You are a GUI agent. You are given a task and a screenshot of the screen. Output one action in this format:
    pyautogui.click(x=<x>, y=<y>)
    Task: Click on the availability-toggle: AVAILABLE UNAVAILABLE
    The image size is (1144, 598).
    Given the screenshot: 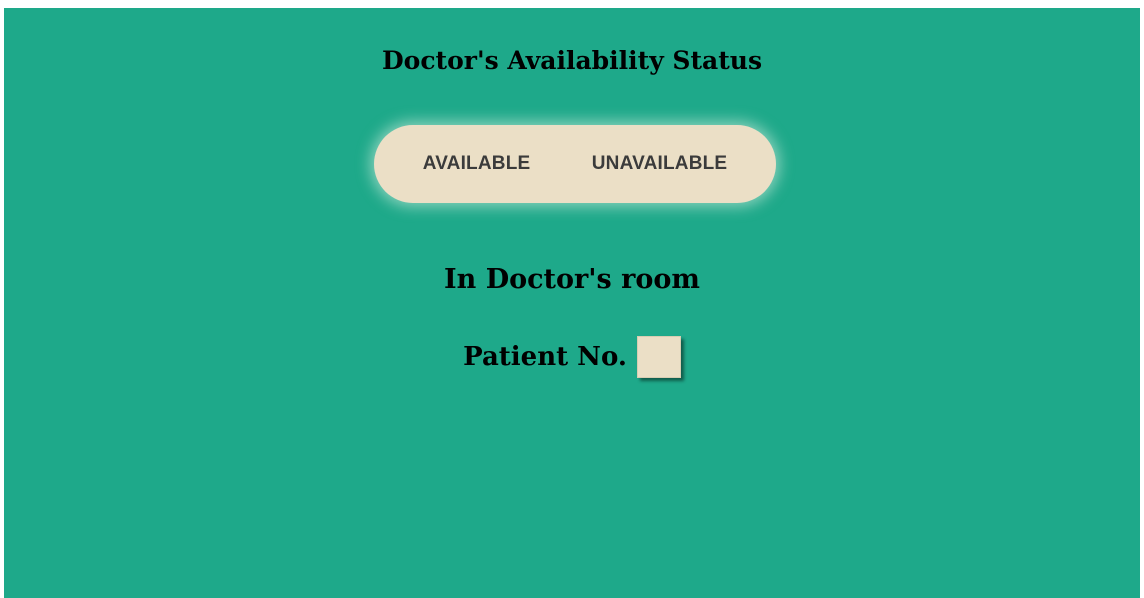 What is the action you would take?
    pyautogui.click(x=575, y=164)
    